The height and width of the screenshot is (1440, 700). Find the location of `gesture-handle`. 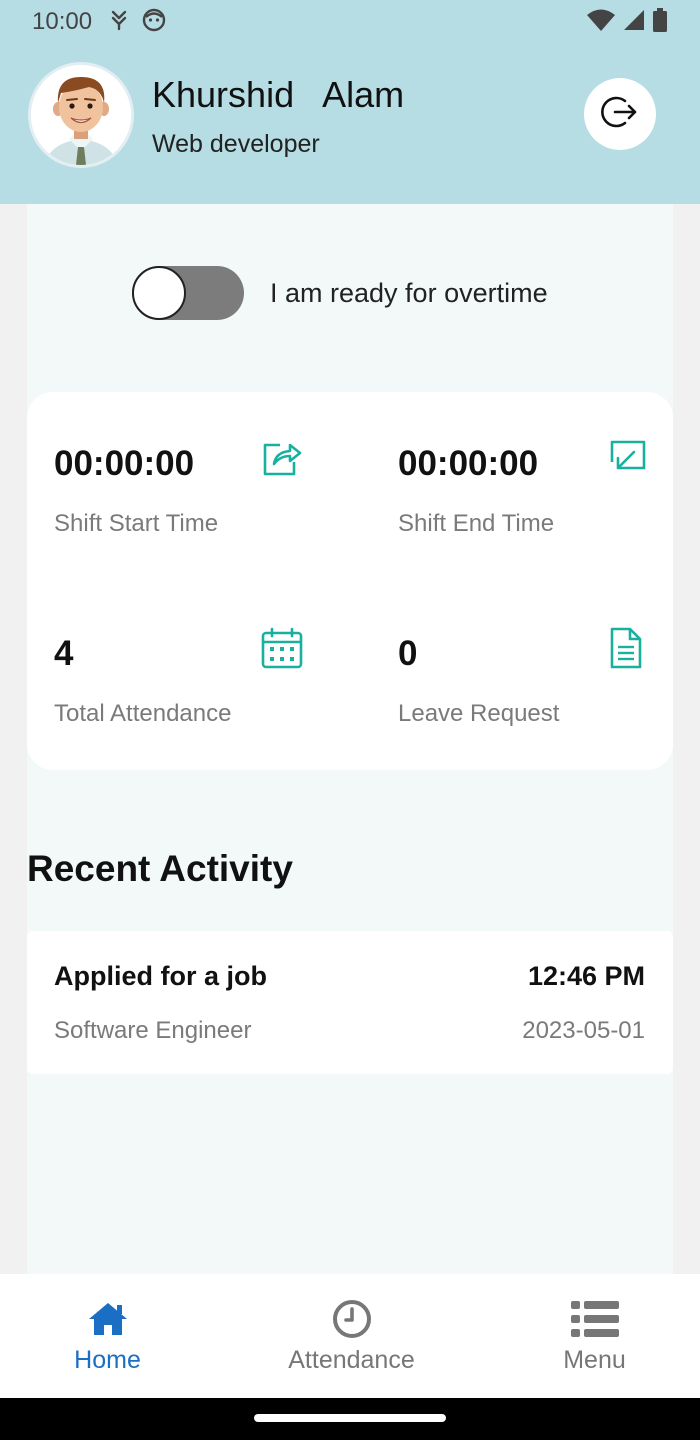

gesture-handle is located at coordinates (350, 1418).